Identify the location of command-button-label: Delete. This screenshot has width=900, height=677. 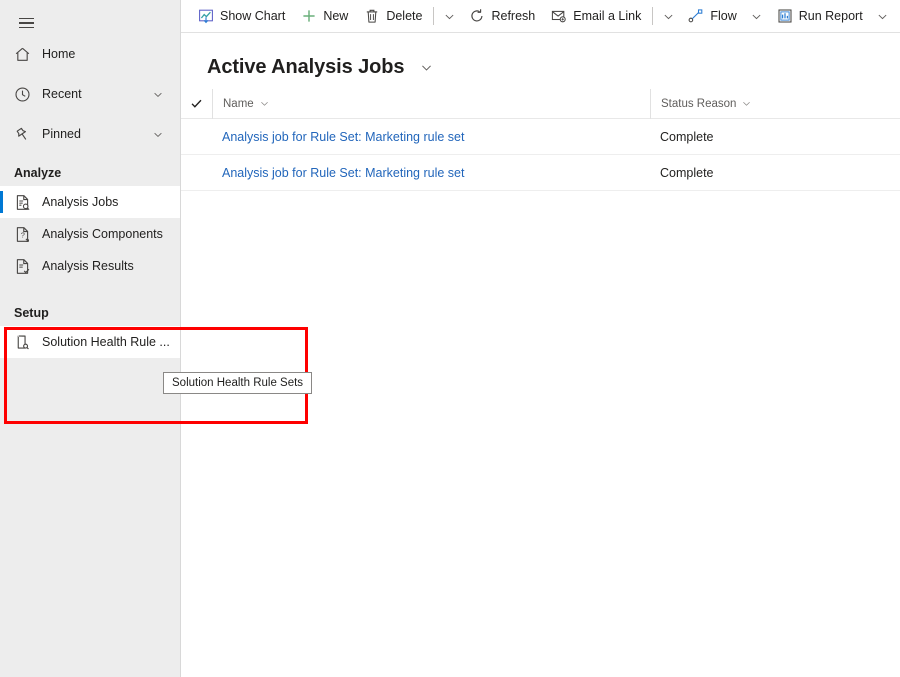
(404, 16).